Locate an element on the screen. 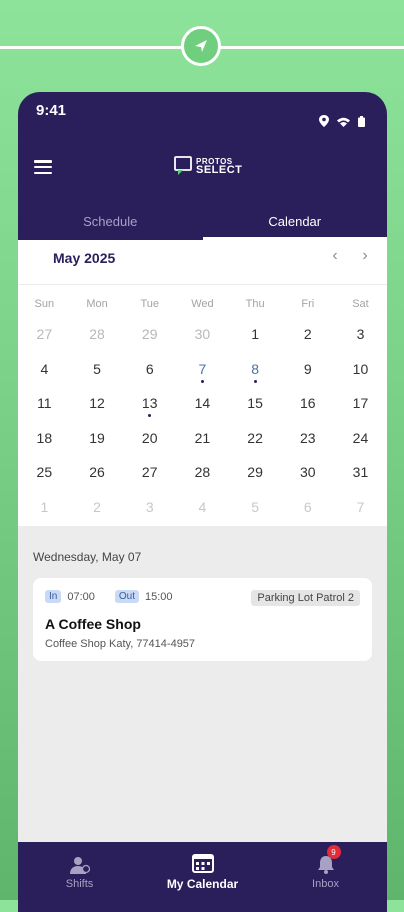  calendar-day: 6 is located at coordinates (149, 376).